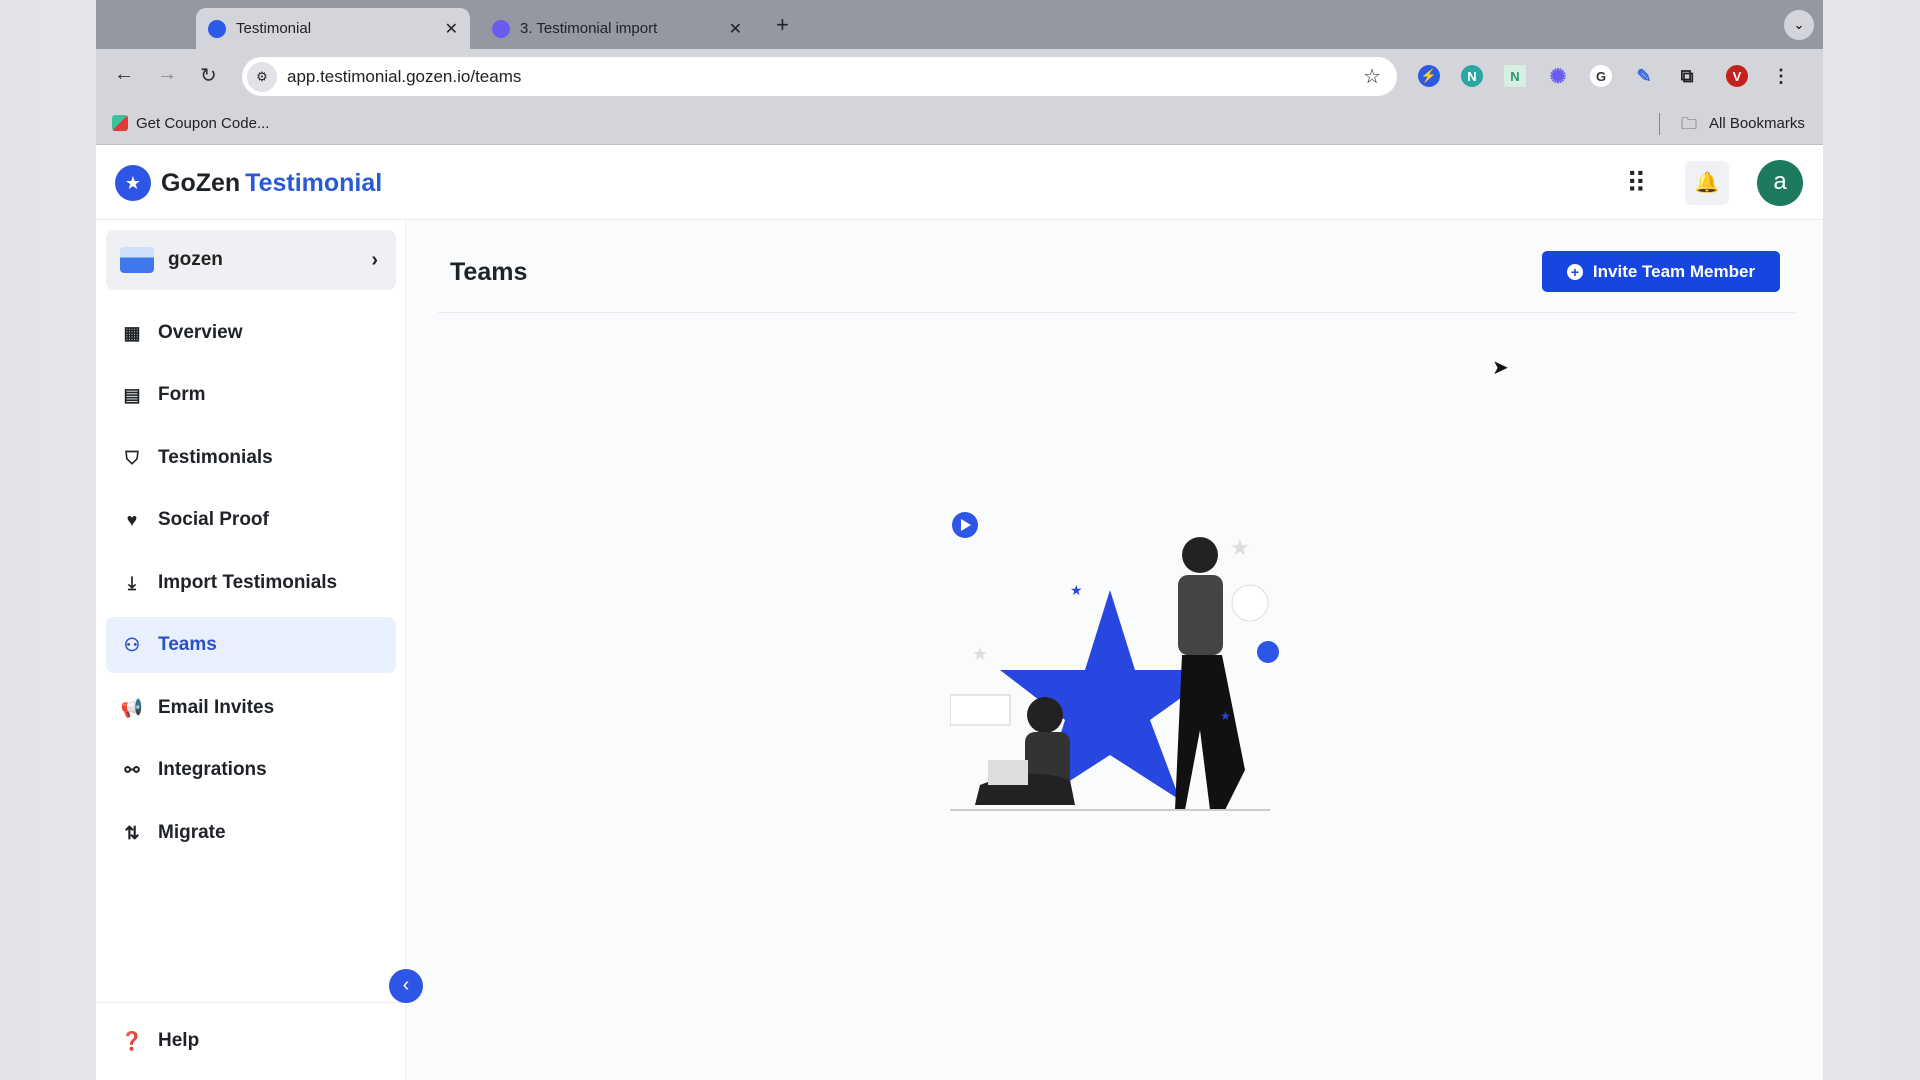 The width and height of the screenshot is (1920, 1080). I want to click on sidebar-item-label: Help, so click(179, 1040).